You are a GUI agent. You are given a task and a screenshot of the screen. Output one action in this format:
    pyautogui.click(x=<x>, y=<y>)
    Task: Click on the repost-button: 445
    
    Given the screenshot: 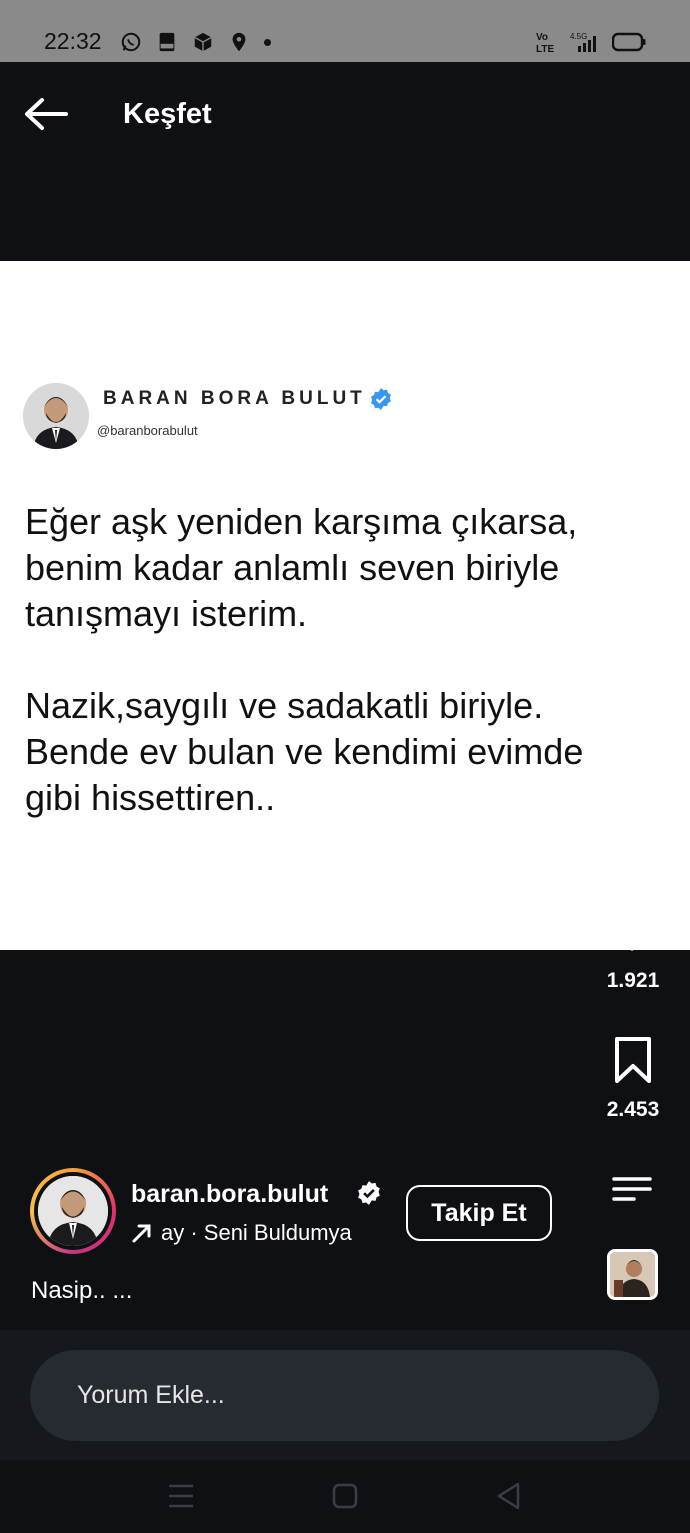 What is the action you would take?
    pyautogui.click(x=633, y=823)
    